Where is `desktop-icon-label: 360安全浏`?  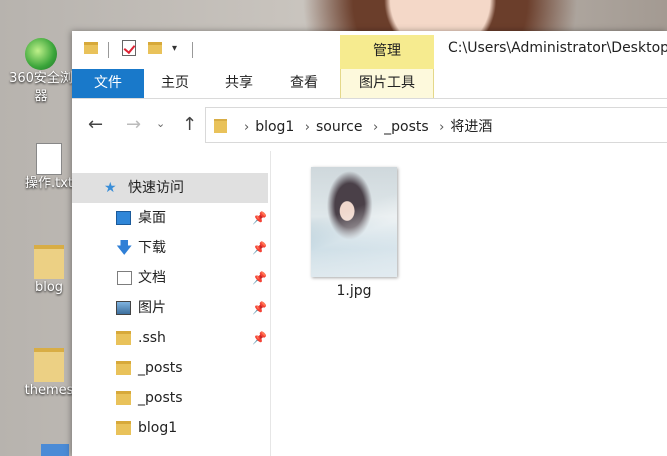
desktop-icon-label: 360安全浏 is located at coordinates (41, 78).